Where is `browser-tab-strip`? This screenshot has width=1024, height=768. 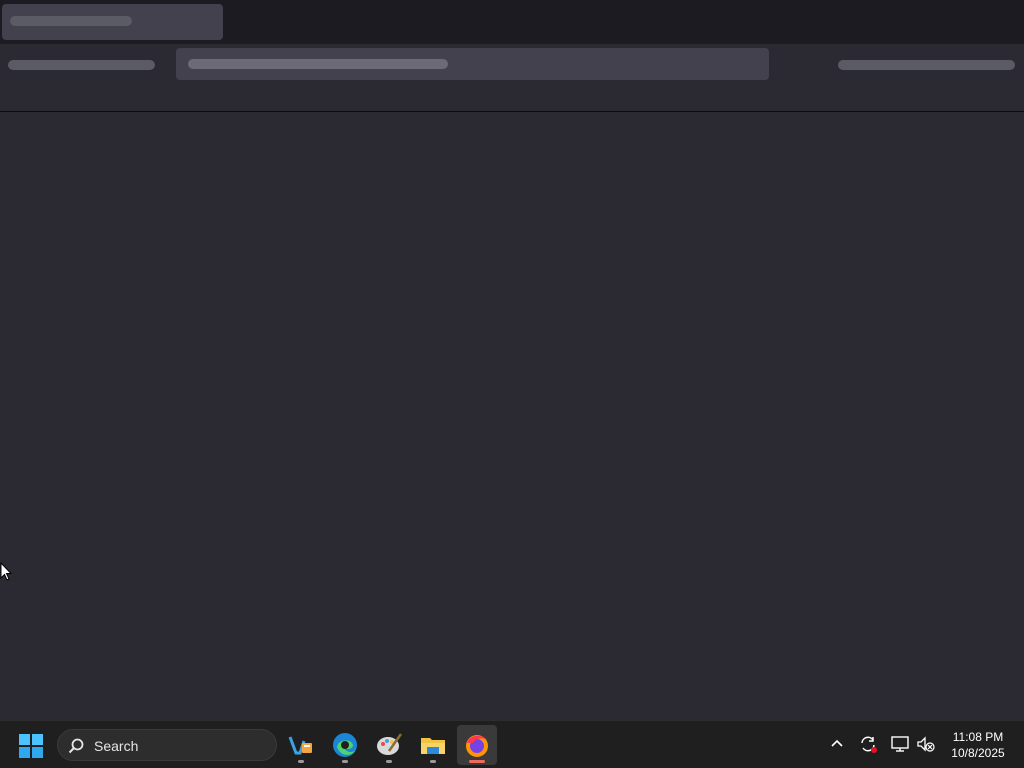 browser-tab-strip is located at coordinates (512, 22).